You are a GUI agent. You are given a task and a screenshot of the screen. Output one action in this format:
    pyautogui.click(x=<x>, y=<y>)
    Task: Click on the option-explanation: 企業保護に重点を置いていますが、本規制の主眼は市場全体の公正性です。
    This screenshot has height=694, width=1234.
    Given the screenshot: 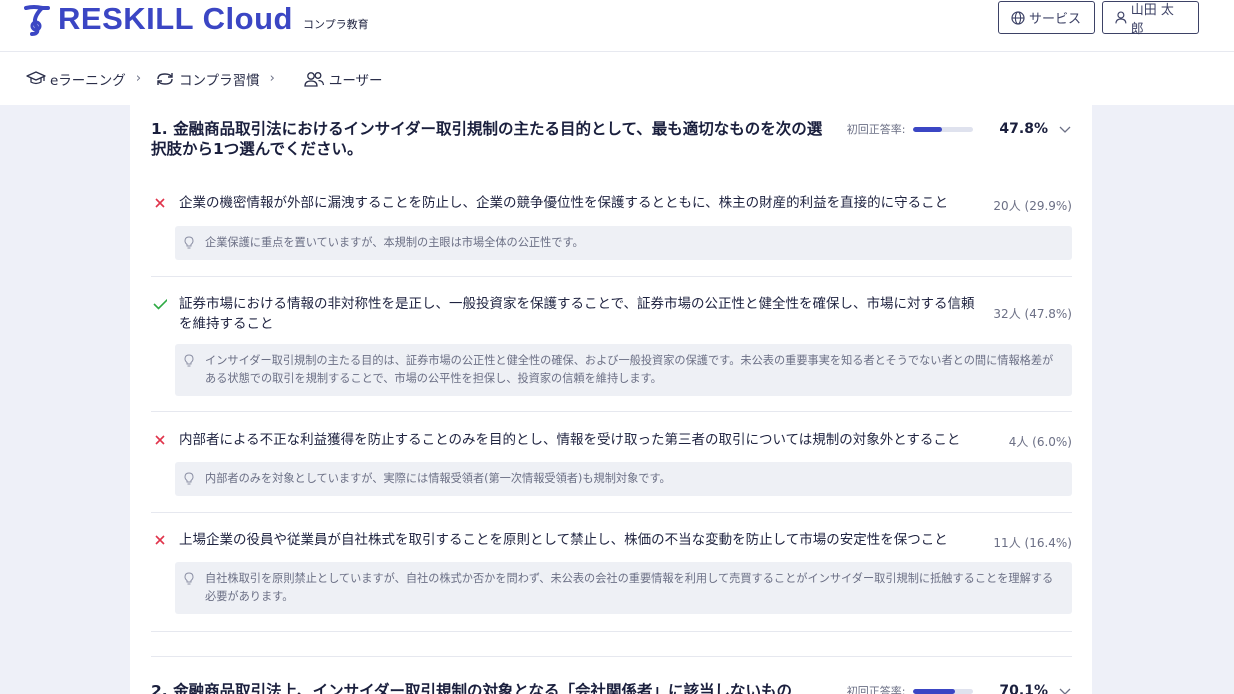 What is the action you would take?
    pyautogui.click(x=623, y=243)
    